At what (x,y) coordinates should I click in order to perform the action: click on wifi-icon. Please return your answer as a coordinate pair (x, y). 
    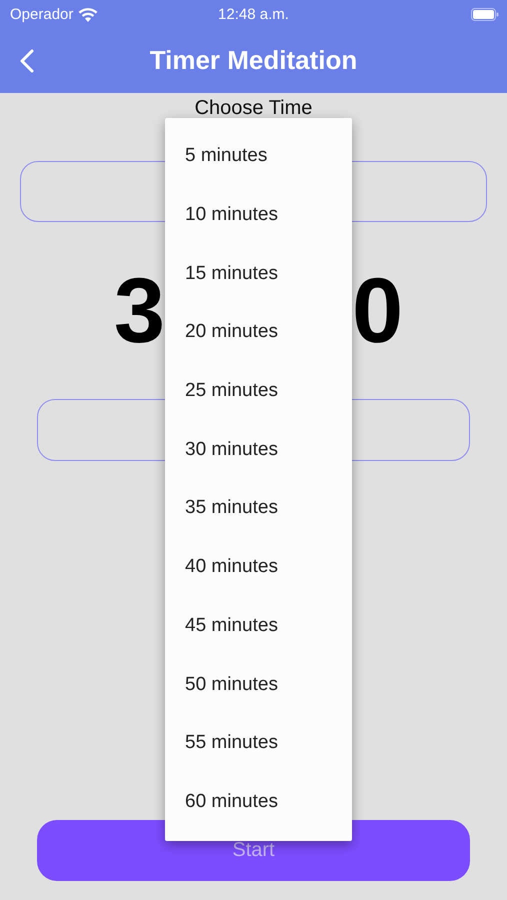
    Looking at the image, I should click on (88, 14).